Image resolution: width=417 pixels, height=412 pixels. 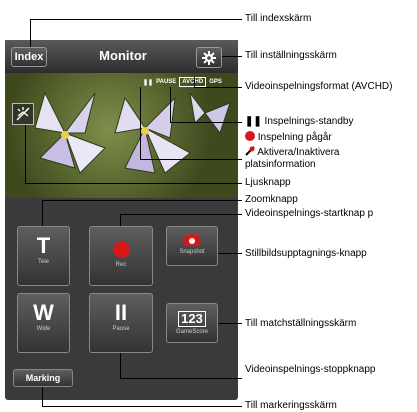 I want to click on rec-dot, so click(x=121, y=249).